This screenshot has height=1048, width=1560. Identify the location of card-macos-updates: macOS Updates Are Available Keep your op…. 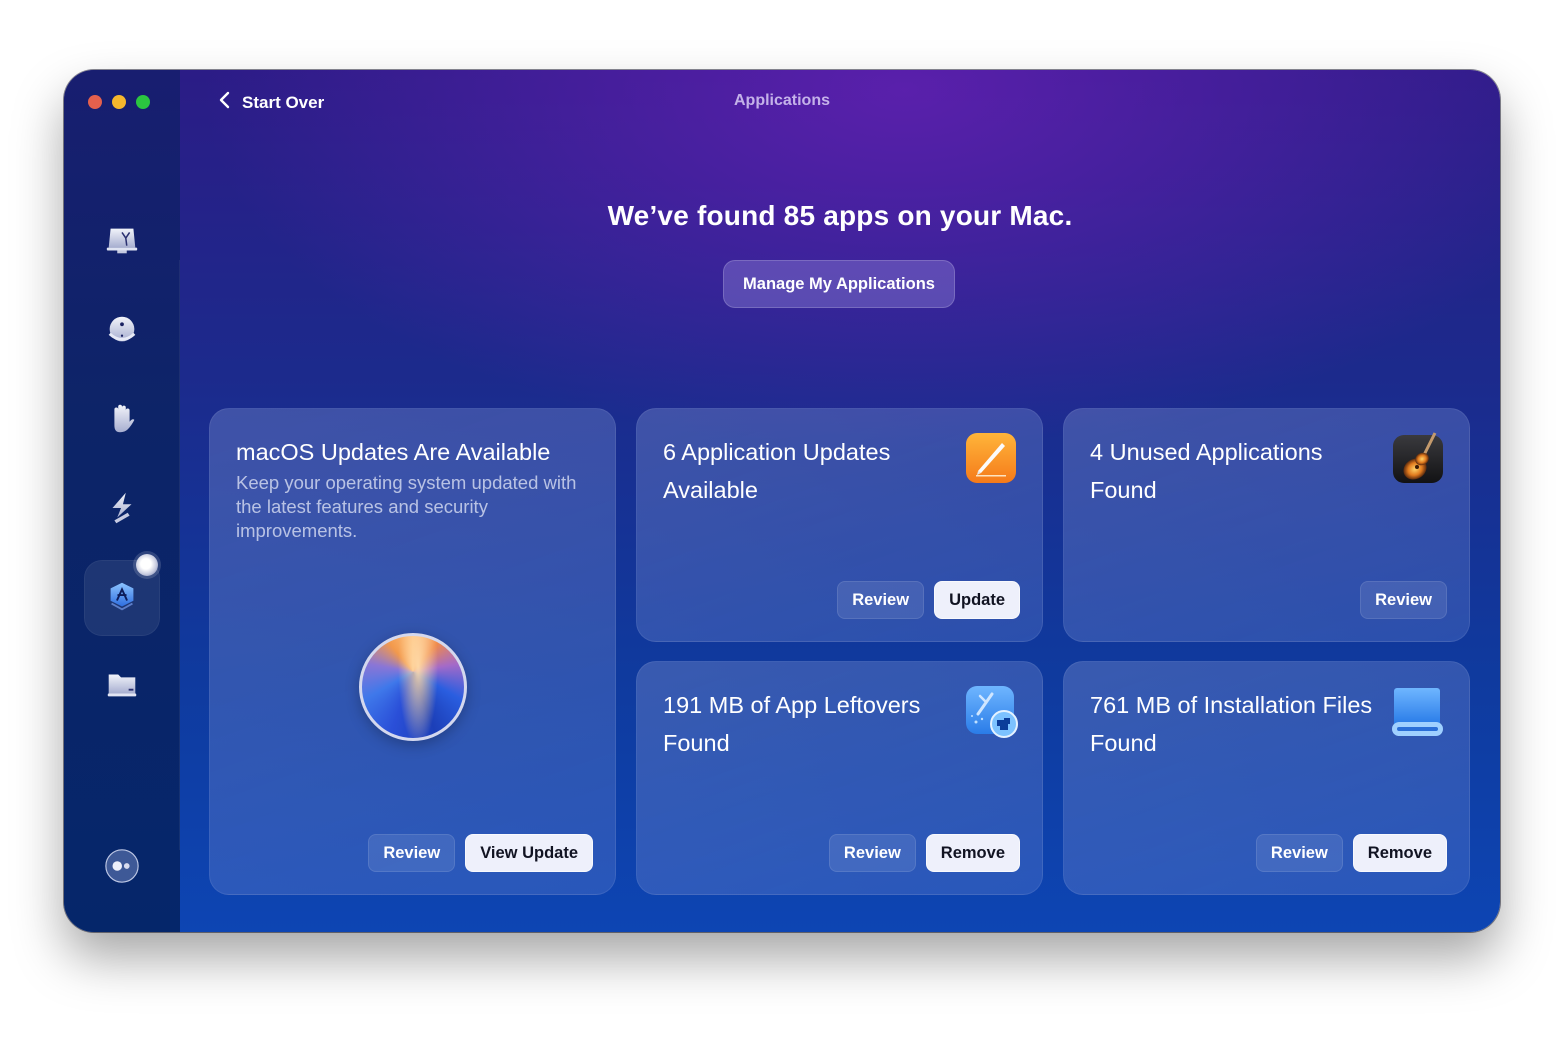
(412, 651).